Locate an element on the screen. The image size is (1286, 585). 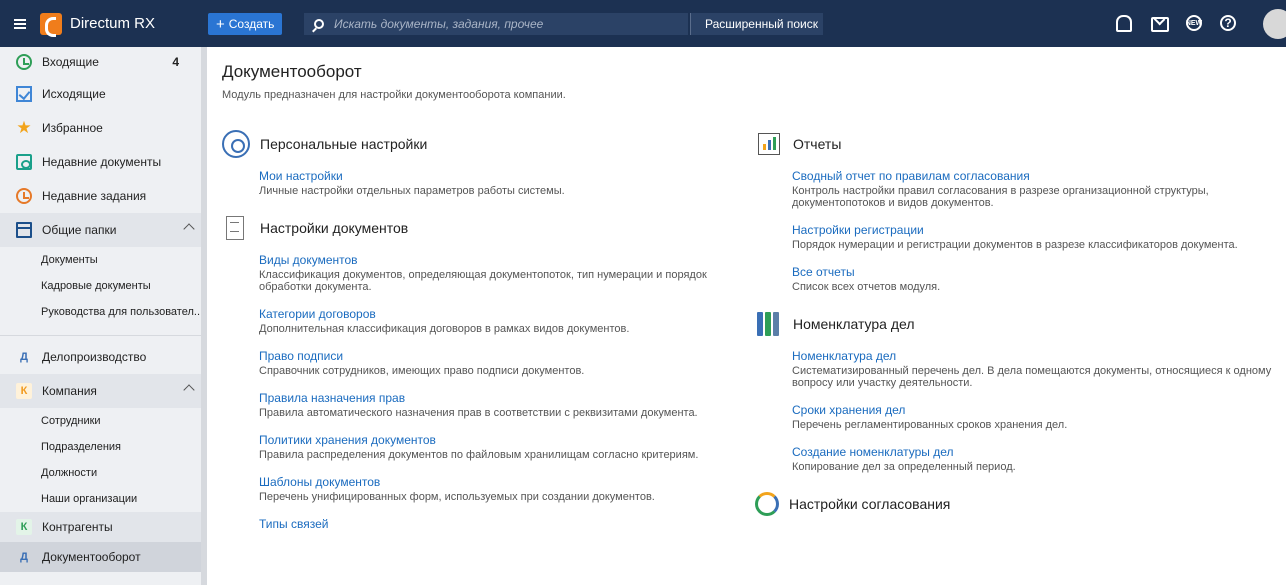
directum-logo-icon is located at coordinates (51, 24).